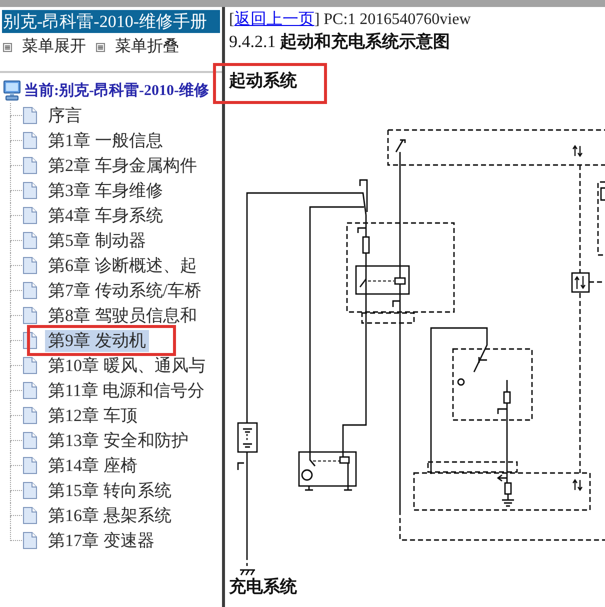 The width and height of the screenshot is (605, 607). Describe the element at coordinates (263, 587) in the screenshot. I see `section-heading: 充电系统` at that location.